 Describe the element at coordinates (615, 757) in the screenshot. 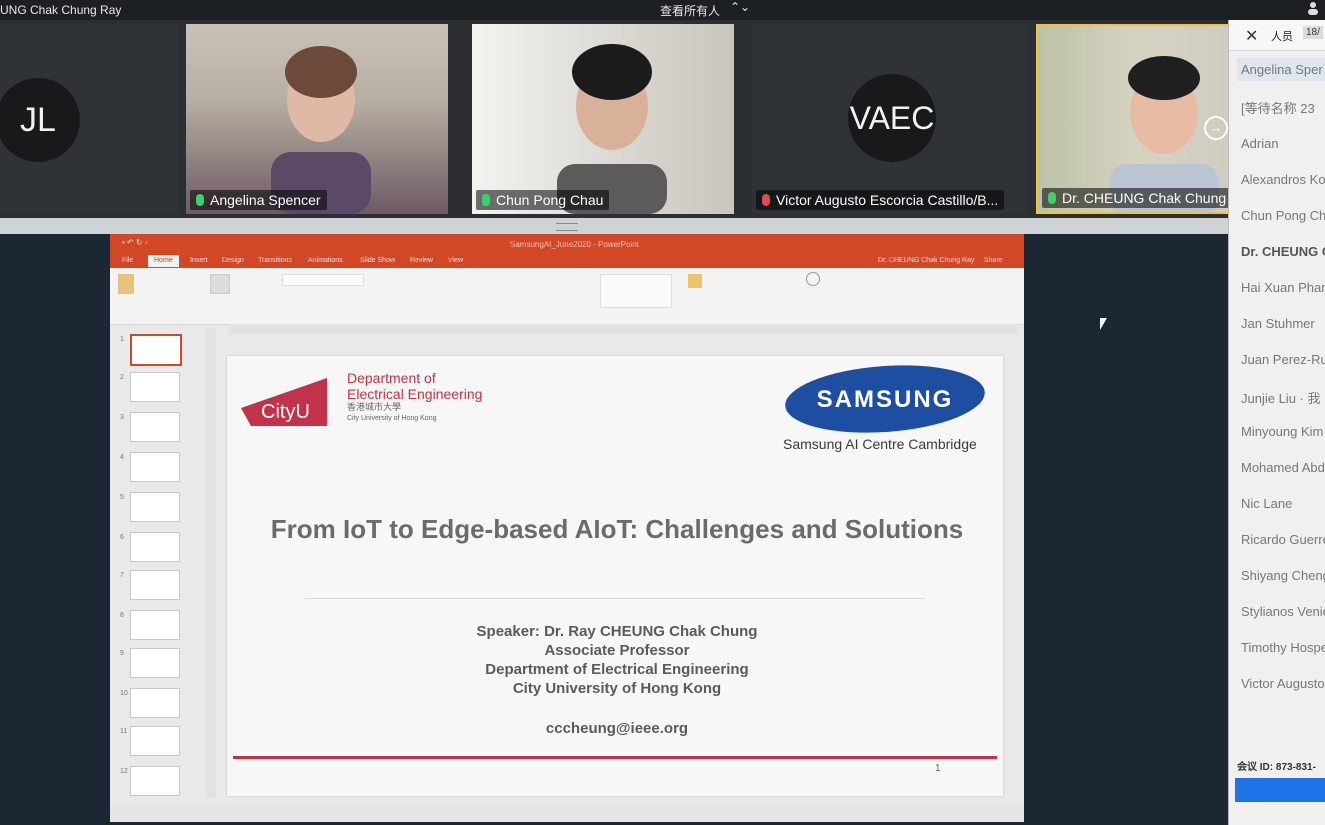

I see `bottom-bar` at that location.